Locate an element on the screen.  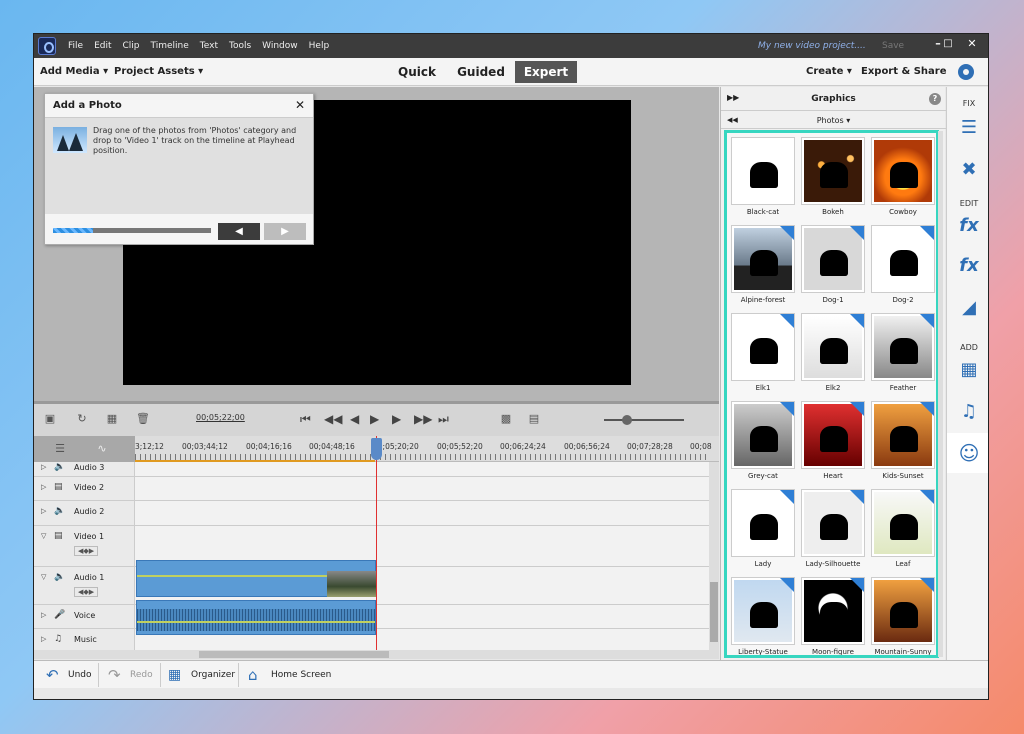
menu-help: Help is located at coordinates (319, 46).